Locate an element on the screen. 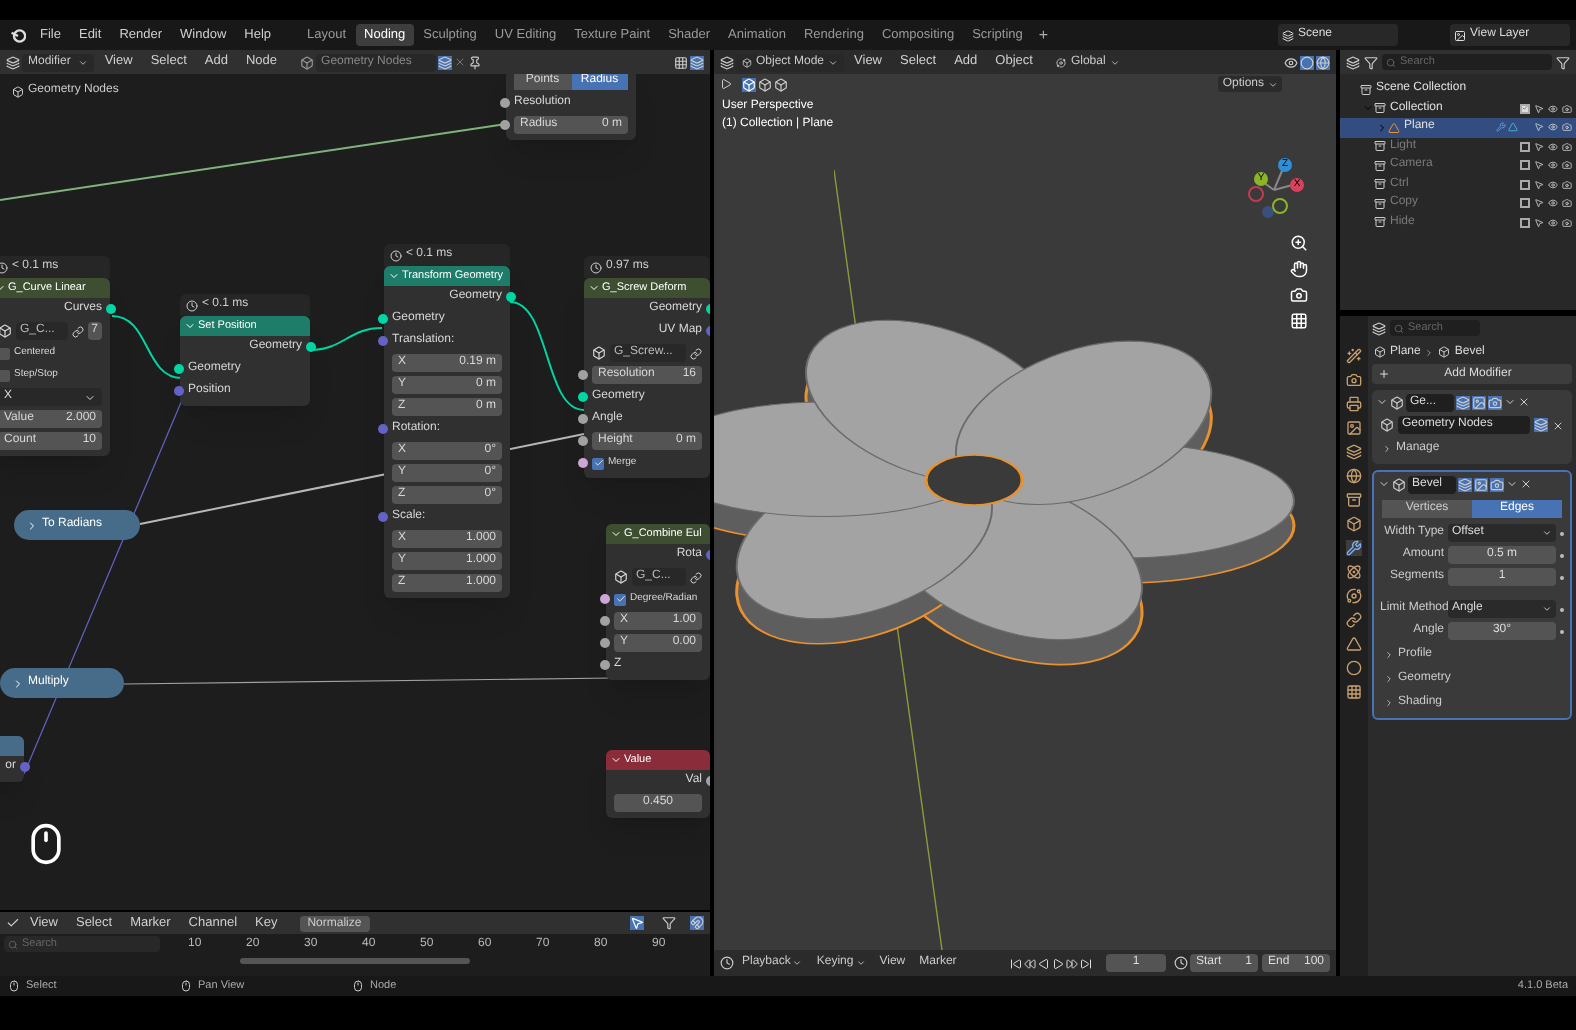  wrench-icon is located at coordinates (1354, 548).